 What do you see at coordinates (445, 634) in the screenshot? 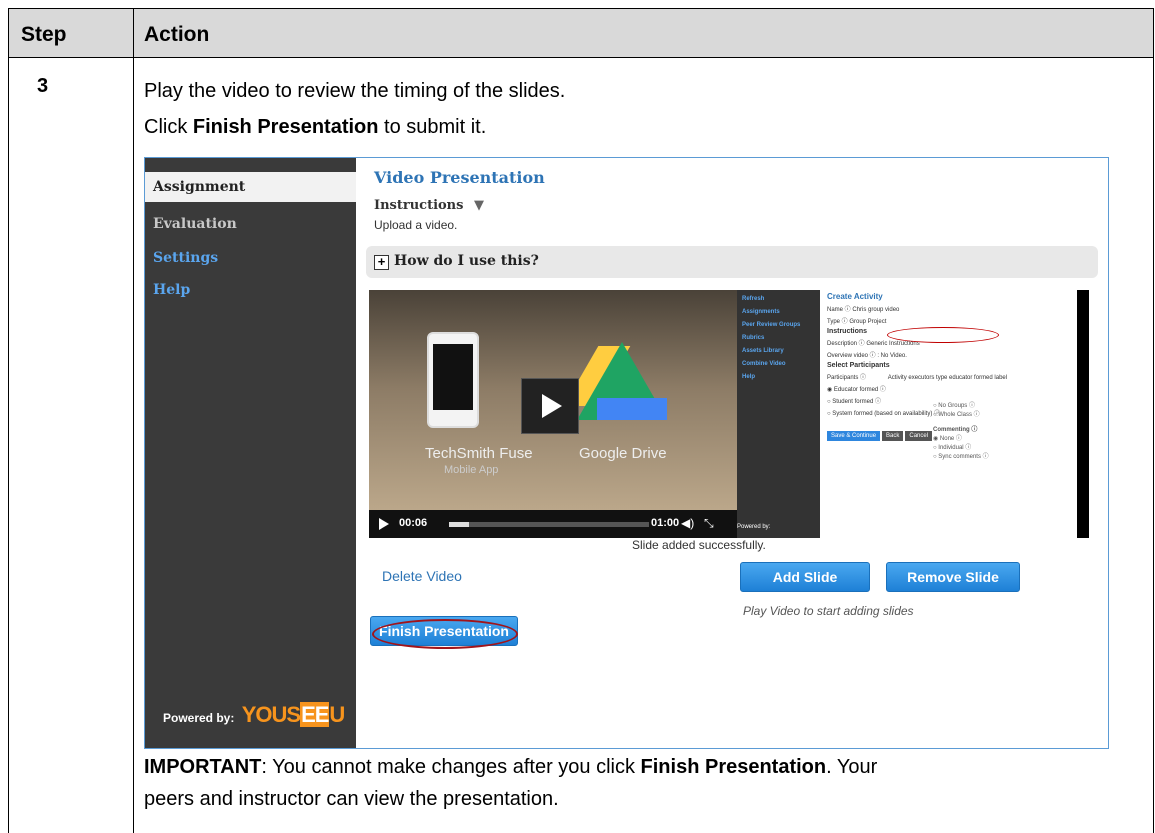
I see `annotation-oval` at bounding box center [445, 634].